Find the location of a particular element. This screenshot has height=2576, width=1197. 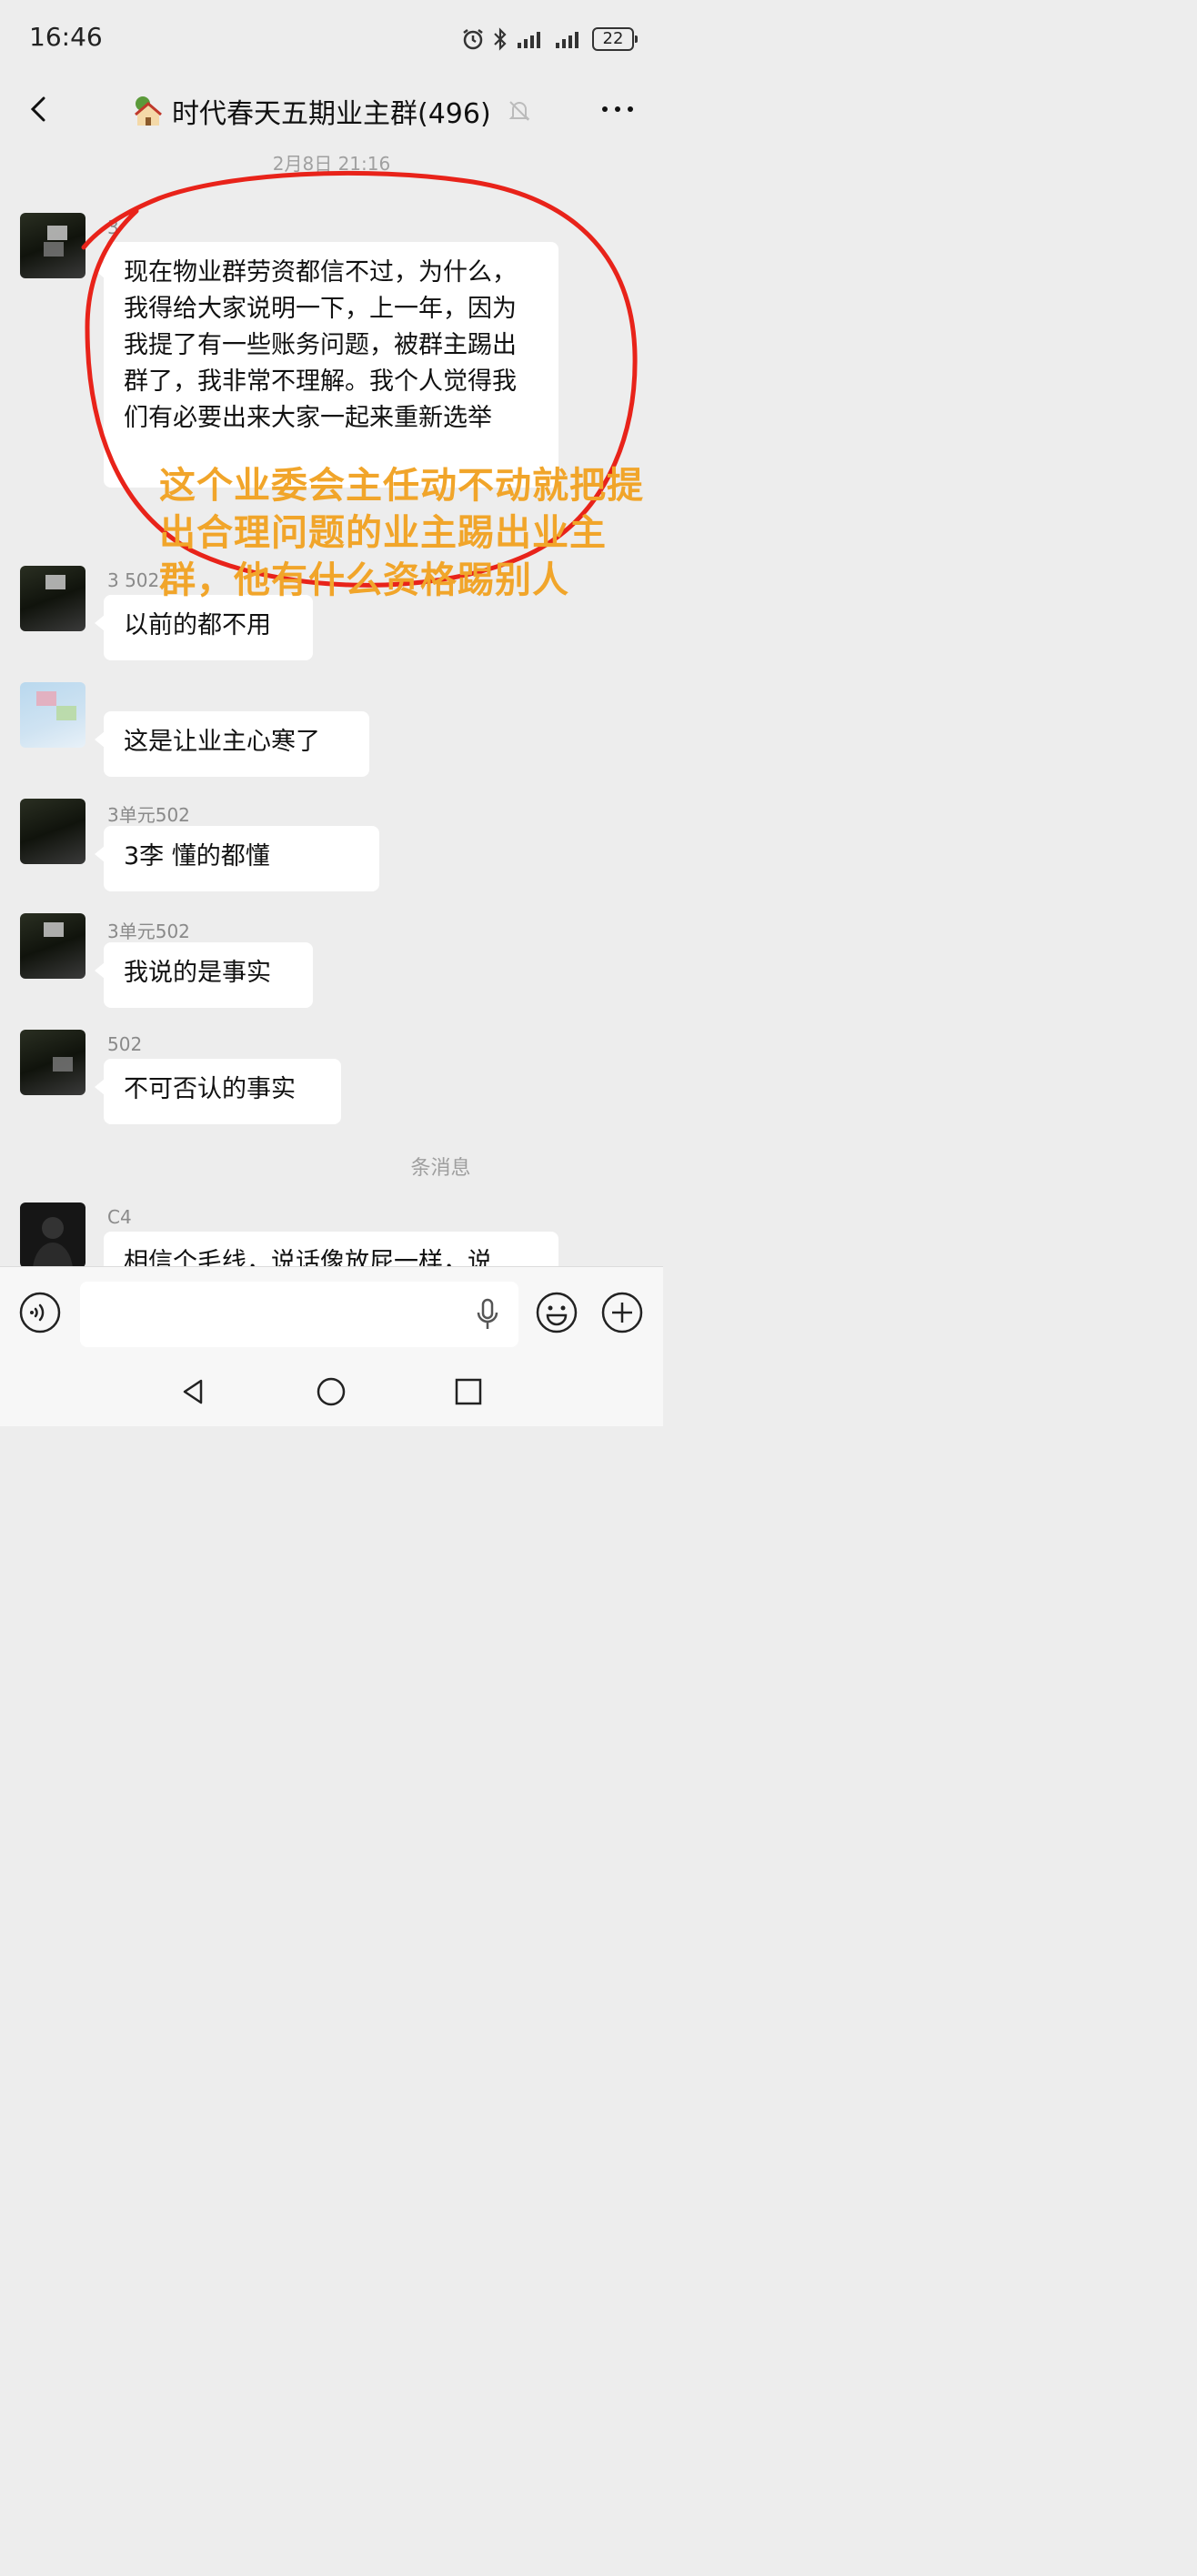

message-text: 3李 懂的都懂 is located at coordinates (197, 856).